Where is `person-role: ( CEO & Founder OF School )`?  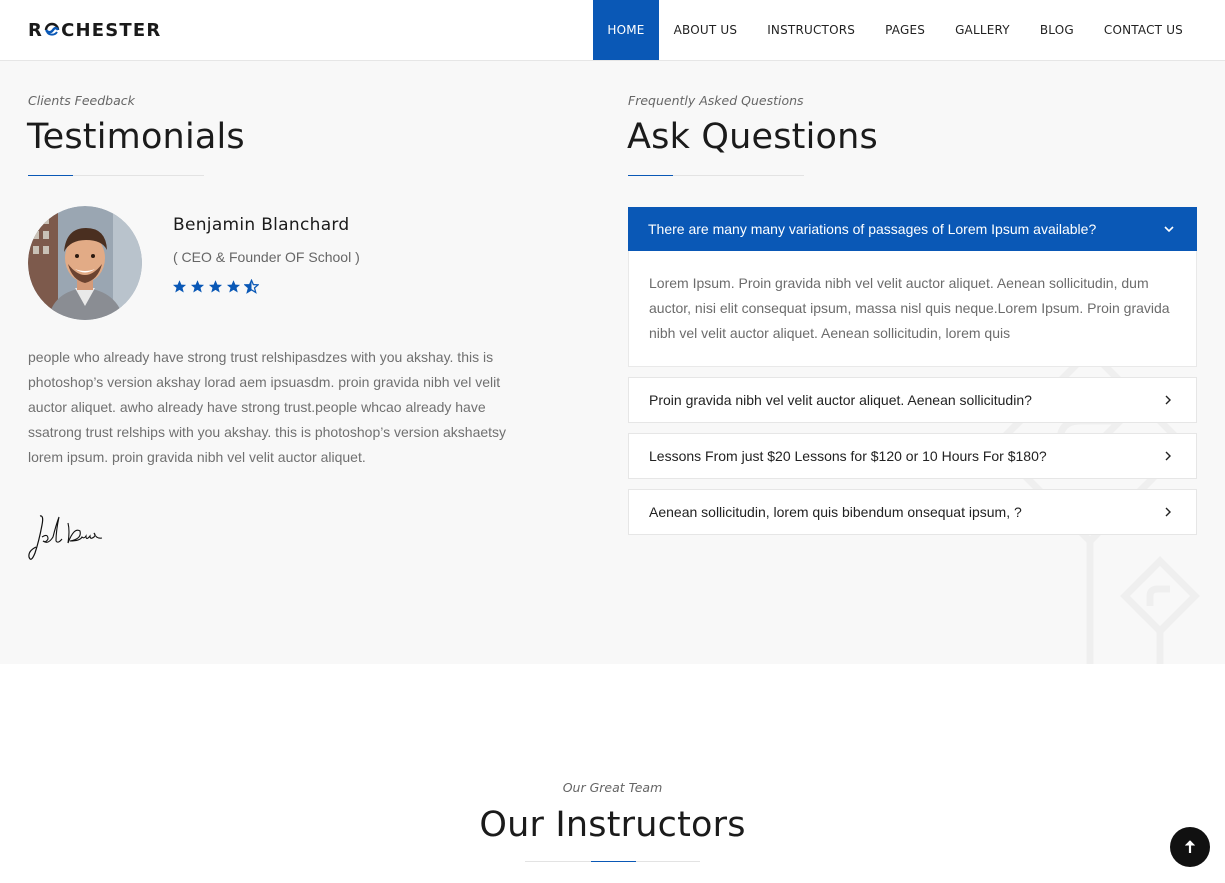
person-role: ( CEO & Founder OF School ) is located at coordinates (266, 257).